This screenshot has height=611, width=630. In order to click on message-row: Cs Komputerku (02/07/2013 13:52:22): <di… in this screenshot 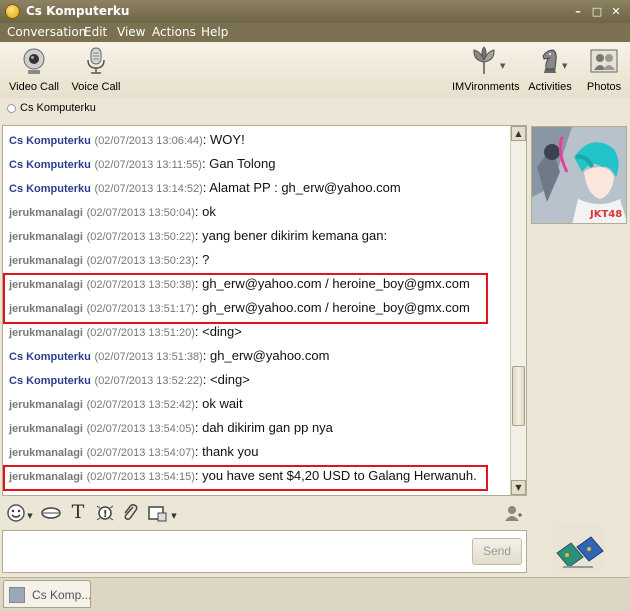, I will do `click(260, 383)`.